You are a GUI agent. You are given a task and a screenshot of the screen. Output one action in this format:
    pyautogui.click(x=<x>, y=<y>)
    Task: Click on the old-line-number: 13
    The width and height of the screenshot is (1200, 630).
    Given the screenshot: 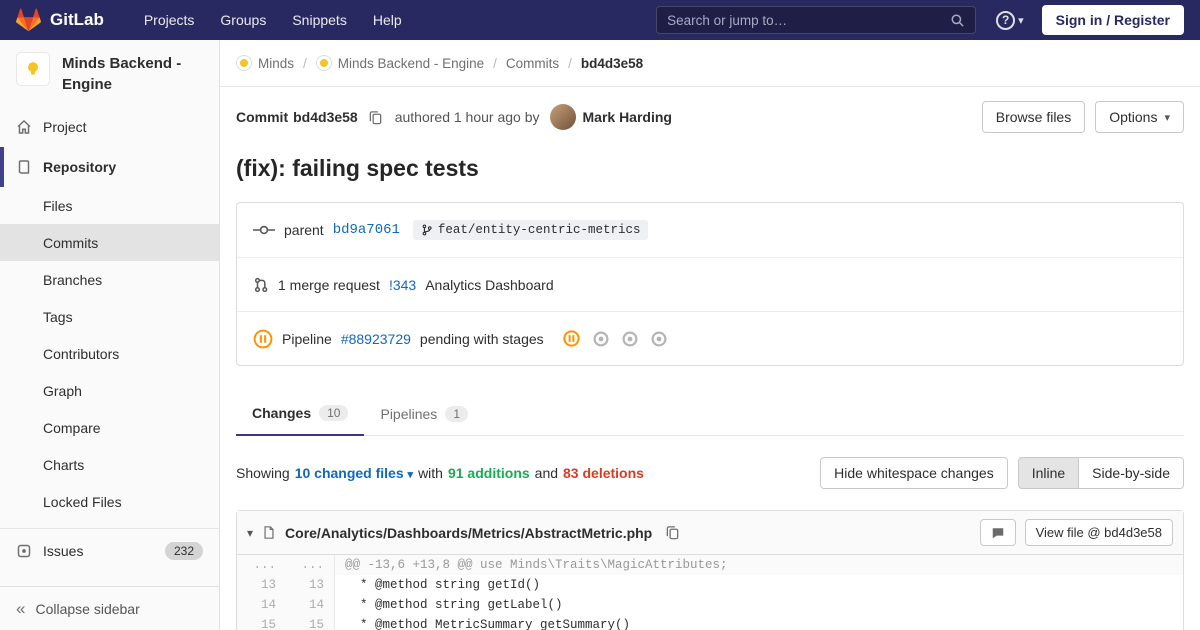 What is the action you would take?
    pyautogui.click(x=261, y=585)
    